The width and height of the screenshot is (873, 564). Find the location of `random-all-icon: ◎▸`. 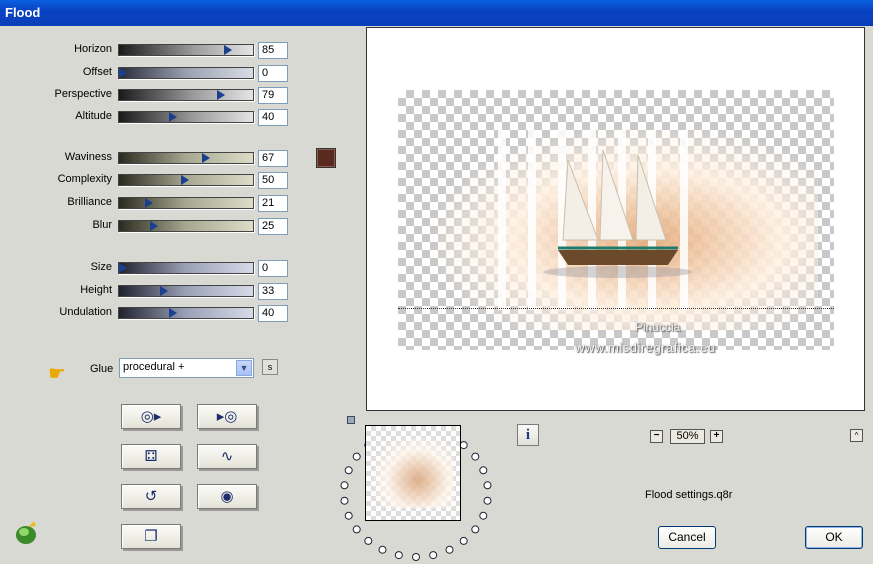

random-all-icon: ◎▸ is located at coordinates (151, 416).